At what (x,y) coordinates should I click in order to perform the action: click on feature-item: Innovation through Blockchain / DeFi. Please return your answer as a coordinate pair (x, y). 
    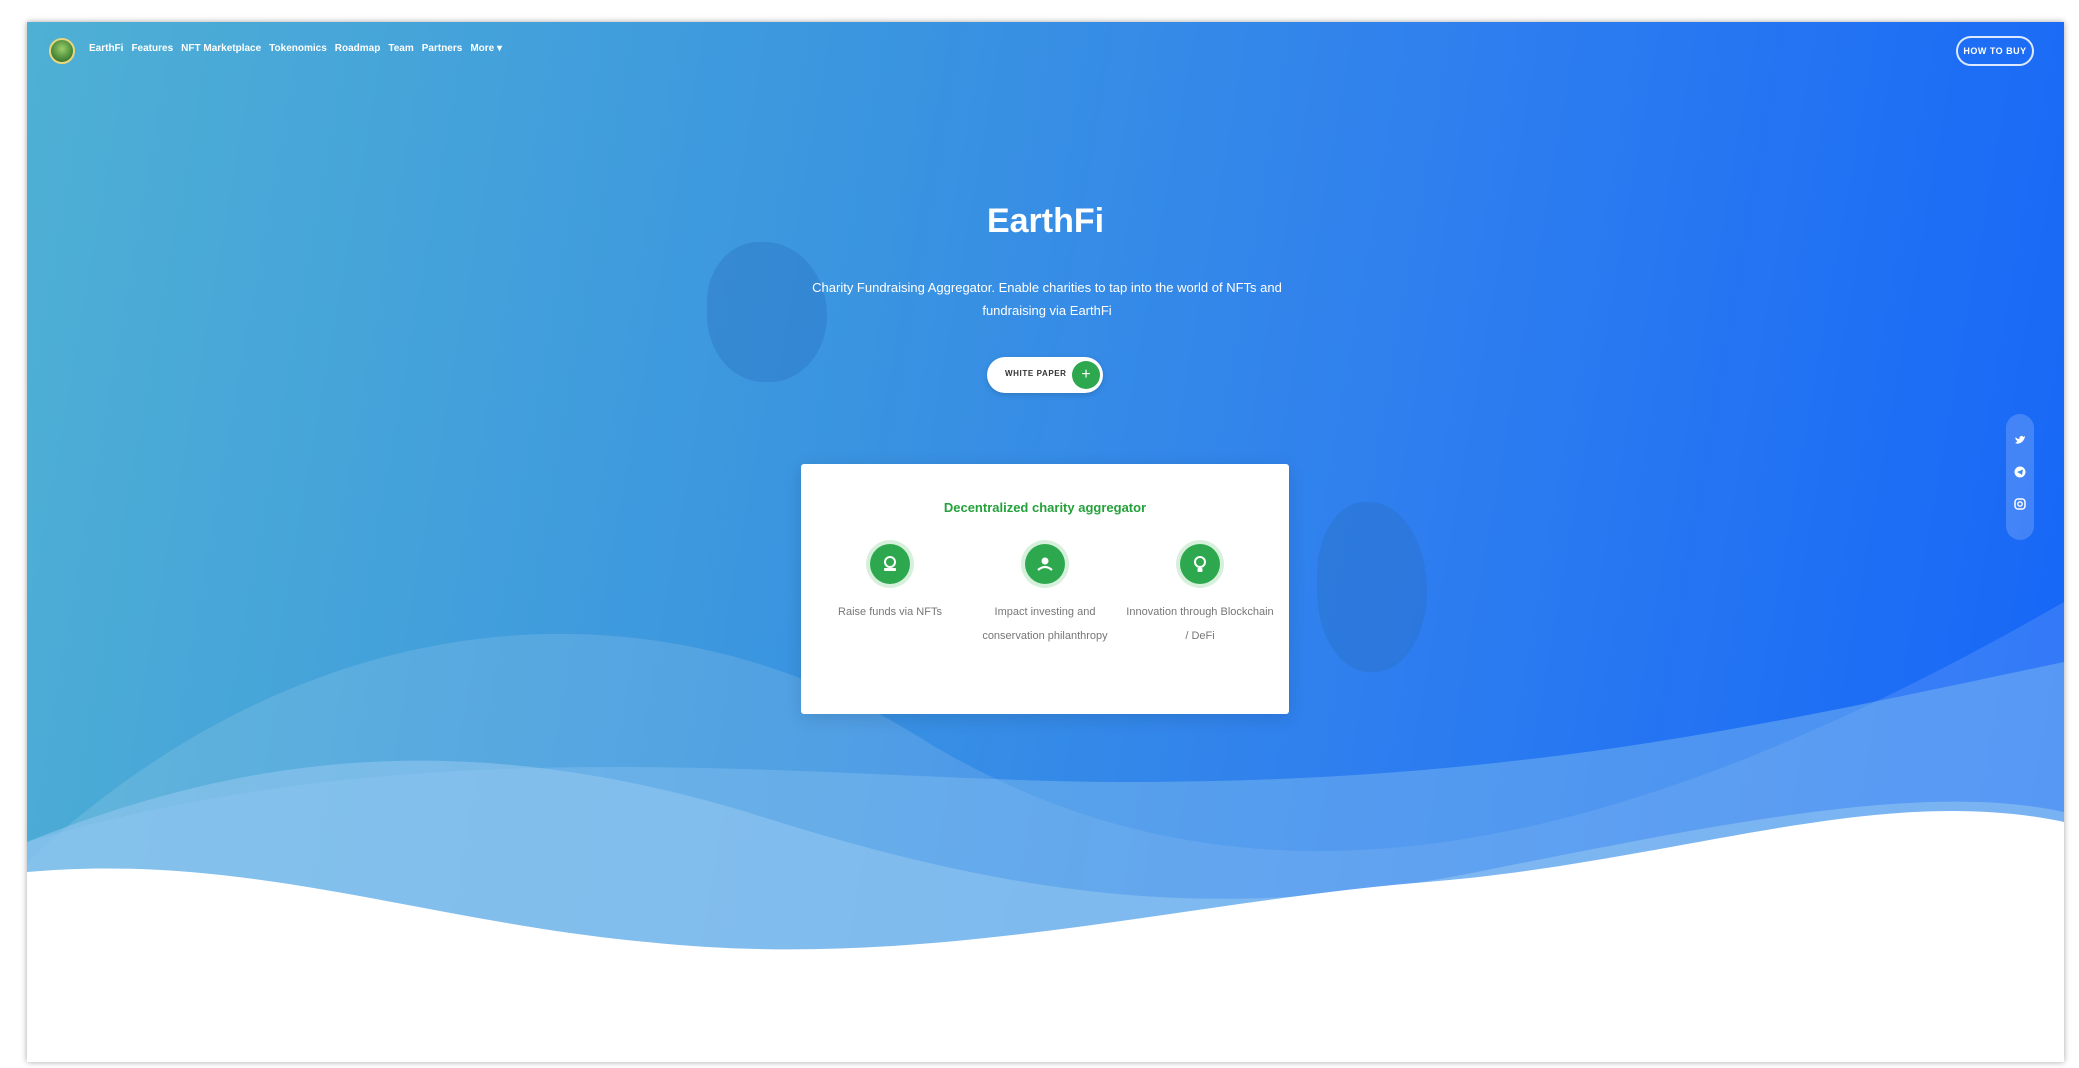
    Looking at the image, I should click on (1200, 596).